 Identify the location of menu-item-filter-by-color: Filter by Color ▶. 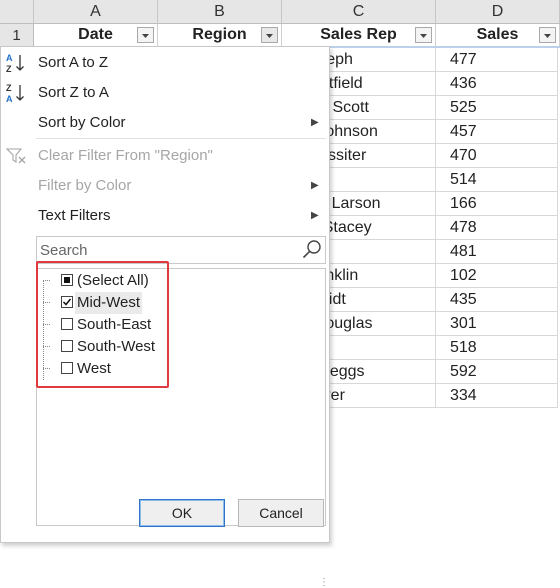
(165, 186).